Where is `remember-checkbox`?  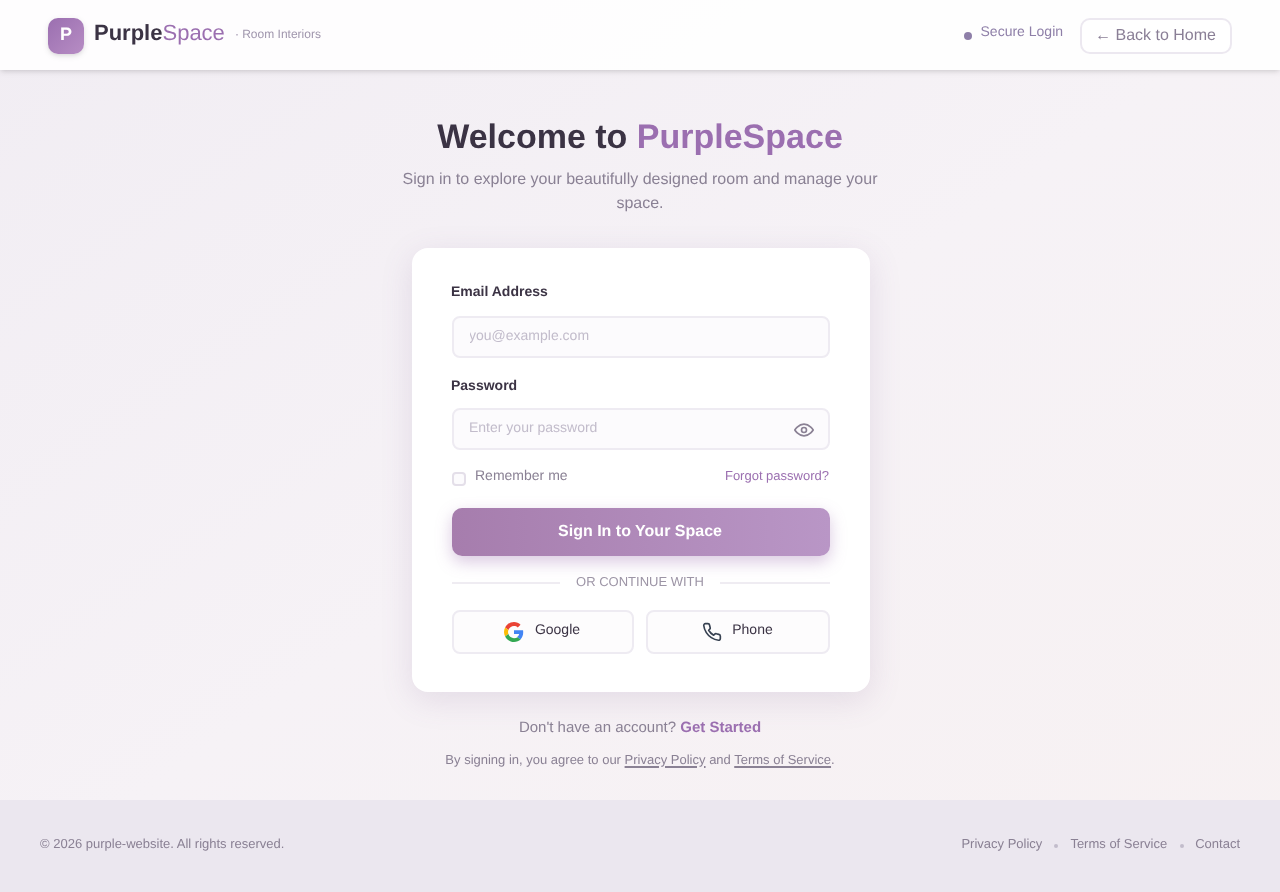 remember-checkbox is located at coordinates (458, 478).